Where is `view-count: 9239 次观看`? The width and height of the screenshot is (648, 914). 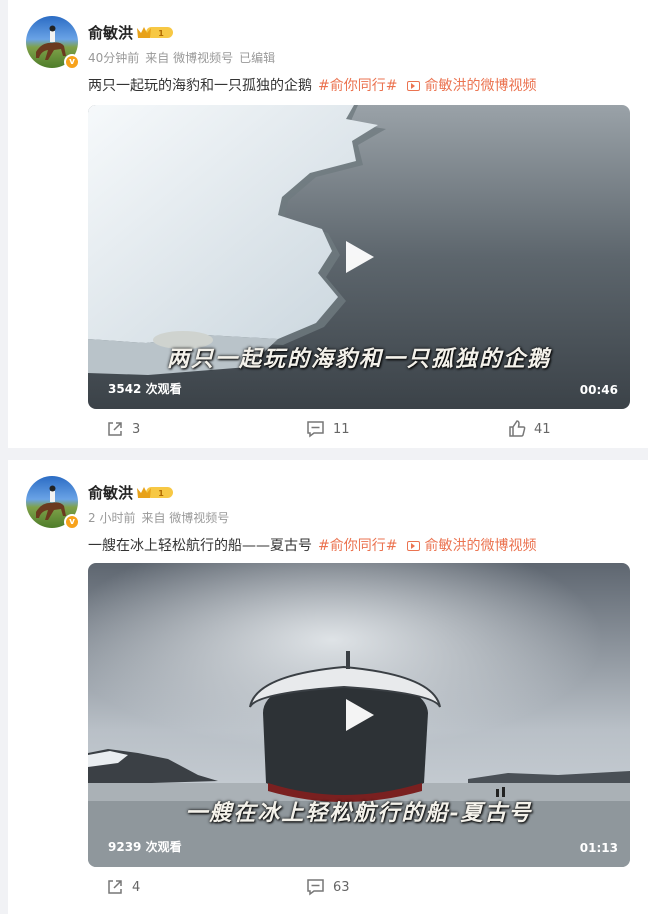
view-count: 9239 次观看 is located at coordinates (145, 847).